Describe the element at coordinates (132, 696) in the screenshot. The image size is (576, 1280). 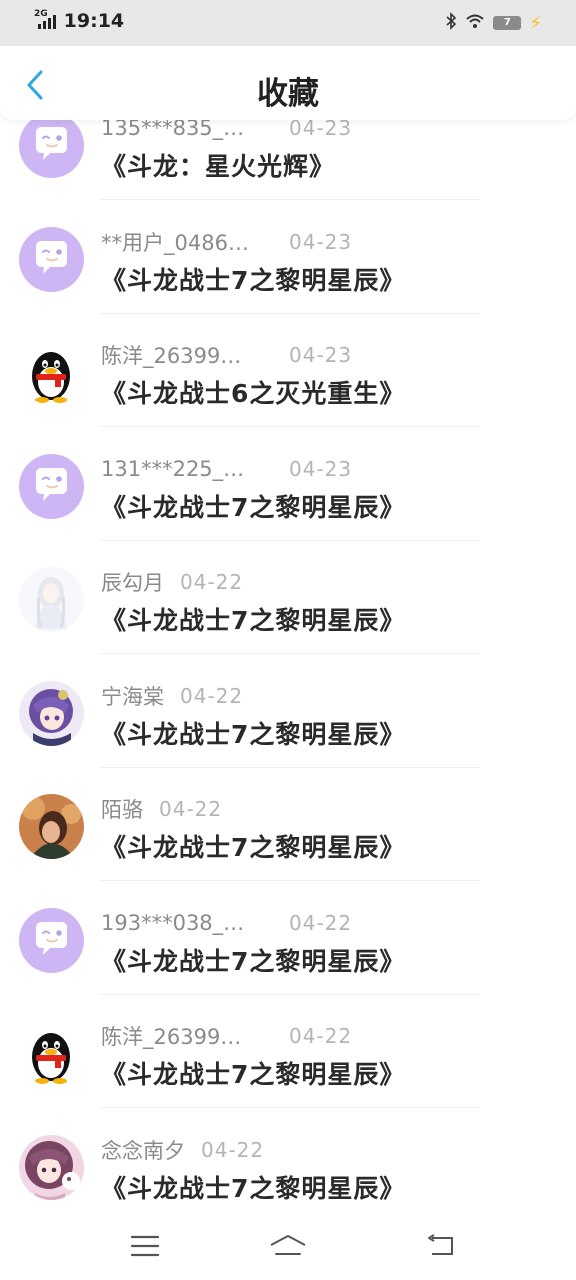
I see `username: 宁海棠` at that location.